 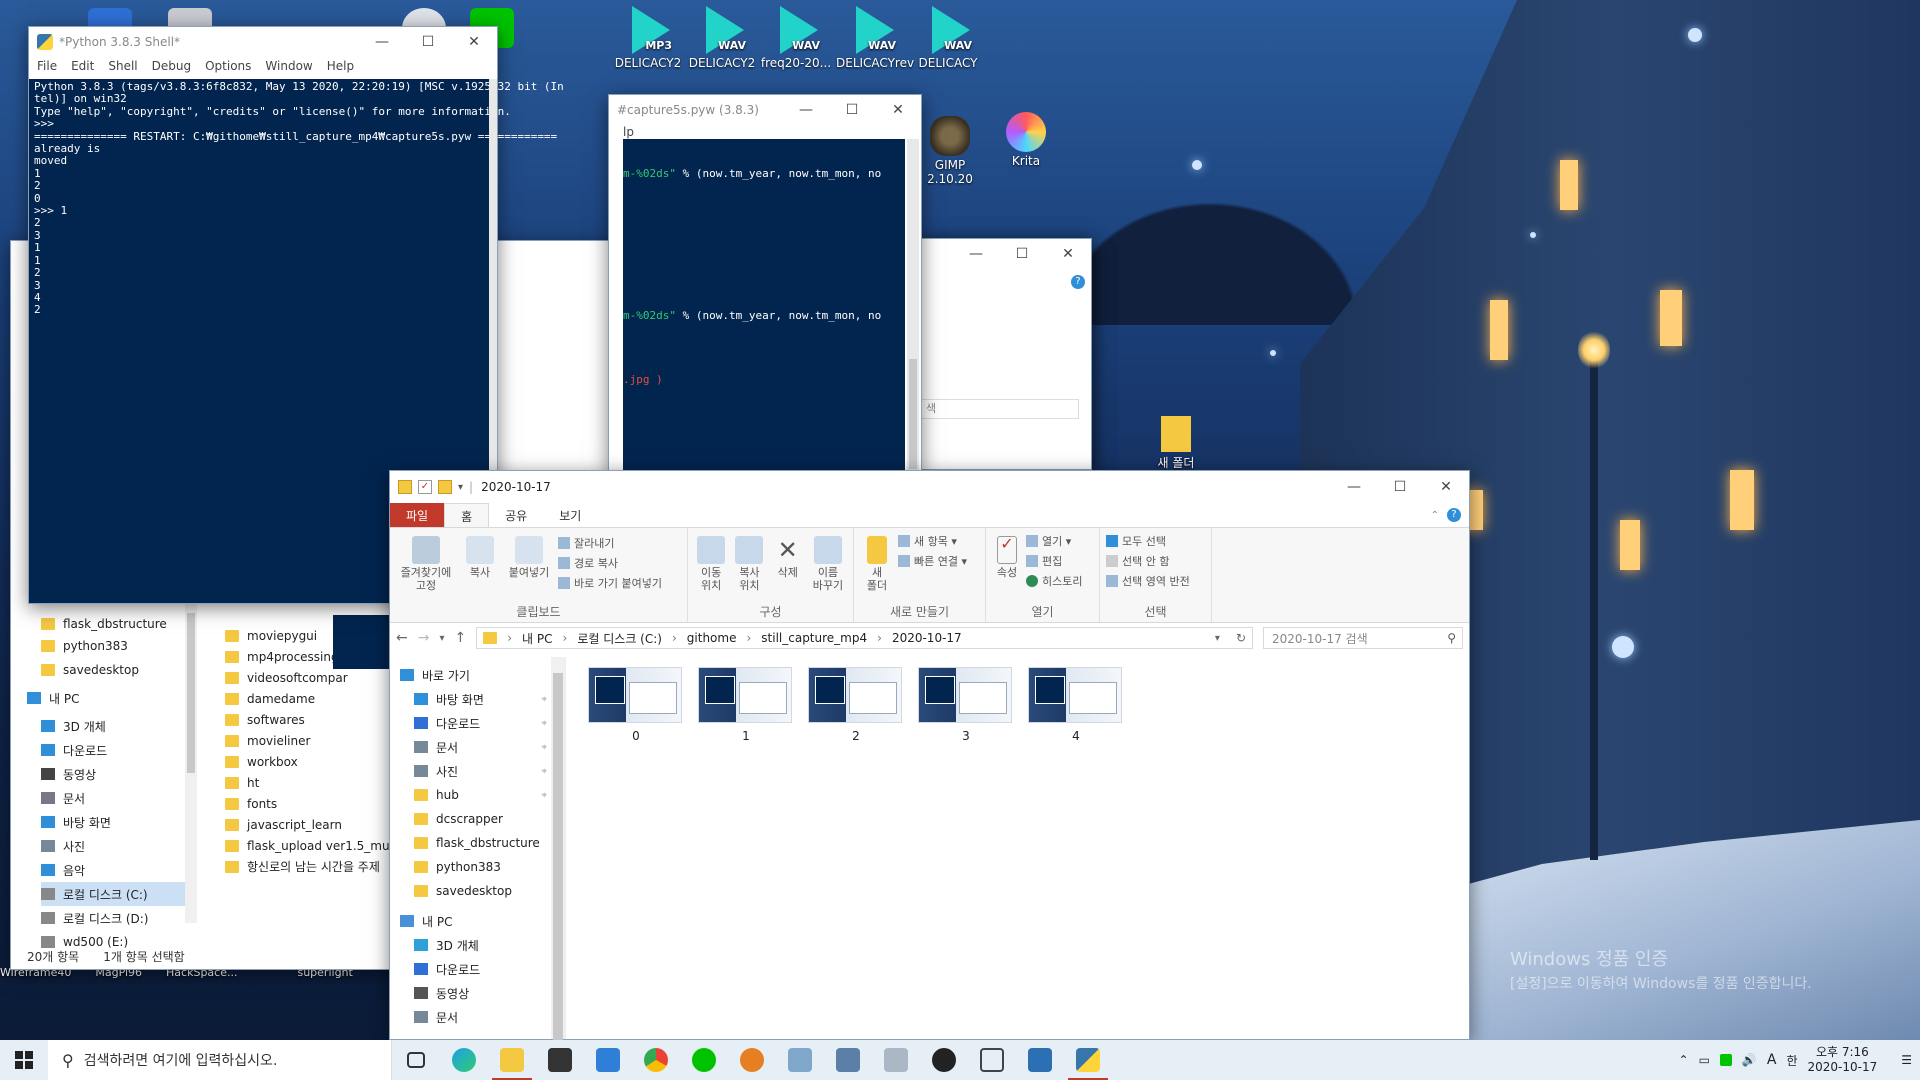 I want to click on history-button: 히스토리, so click(x=1054, y=582).